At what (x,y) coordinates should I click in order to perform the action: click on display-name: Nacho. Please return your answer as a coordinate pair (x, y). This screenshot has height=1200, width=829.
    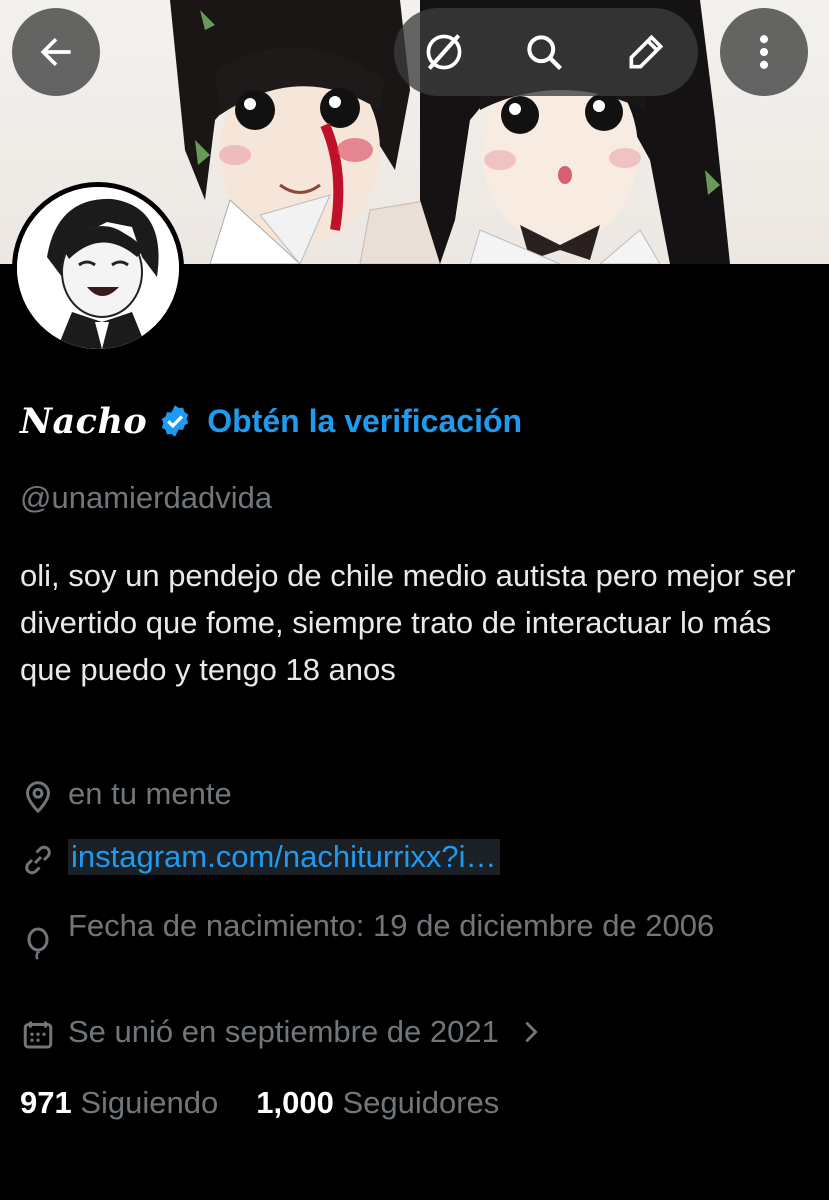
    Looking at the image, I should click on (84, 421).